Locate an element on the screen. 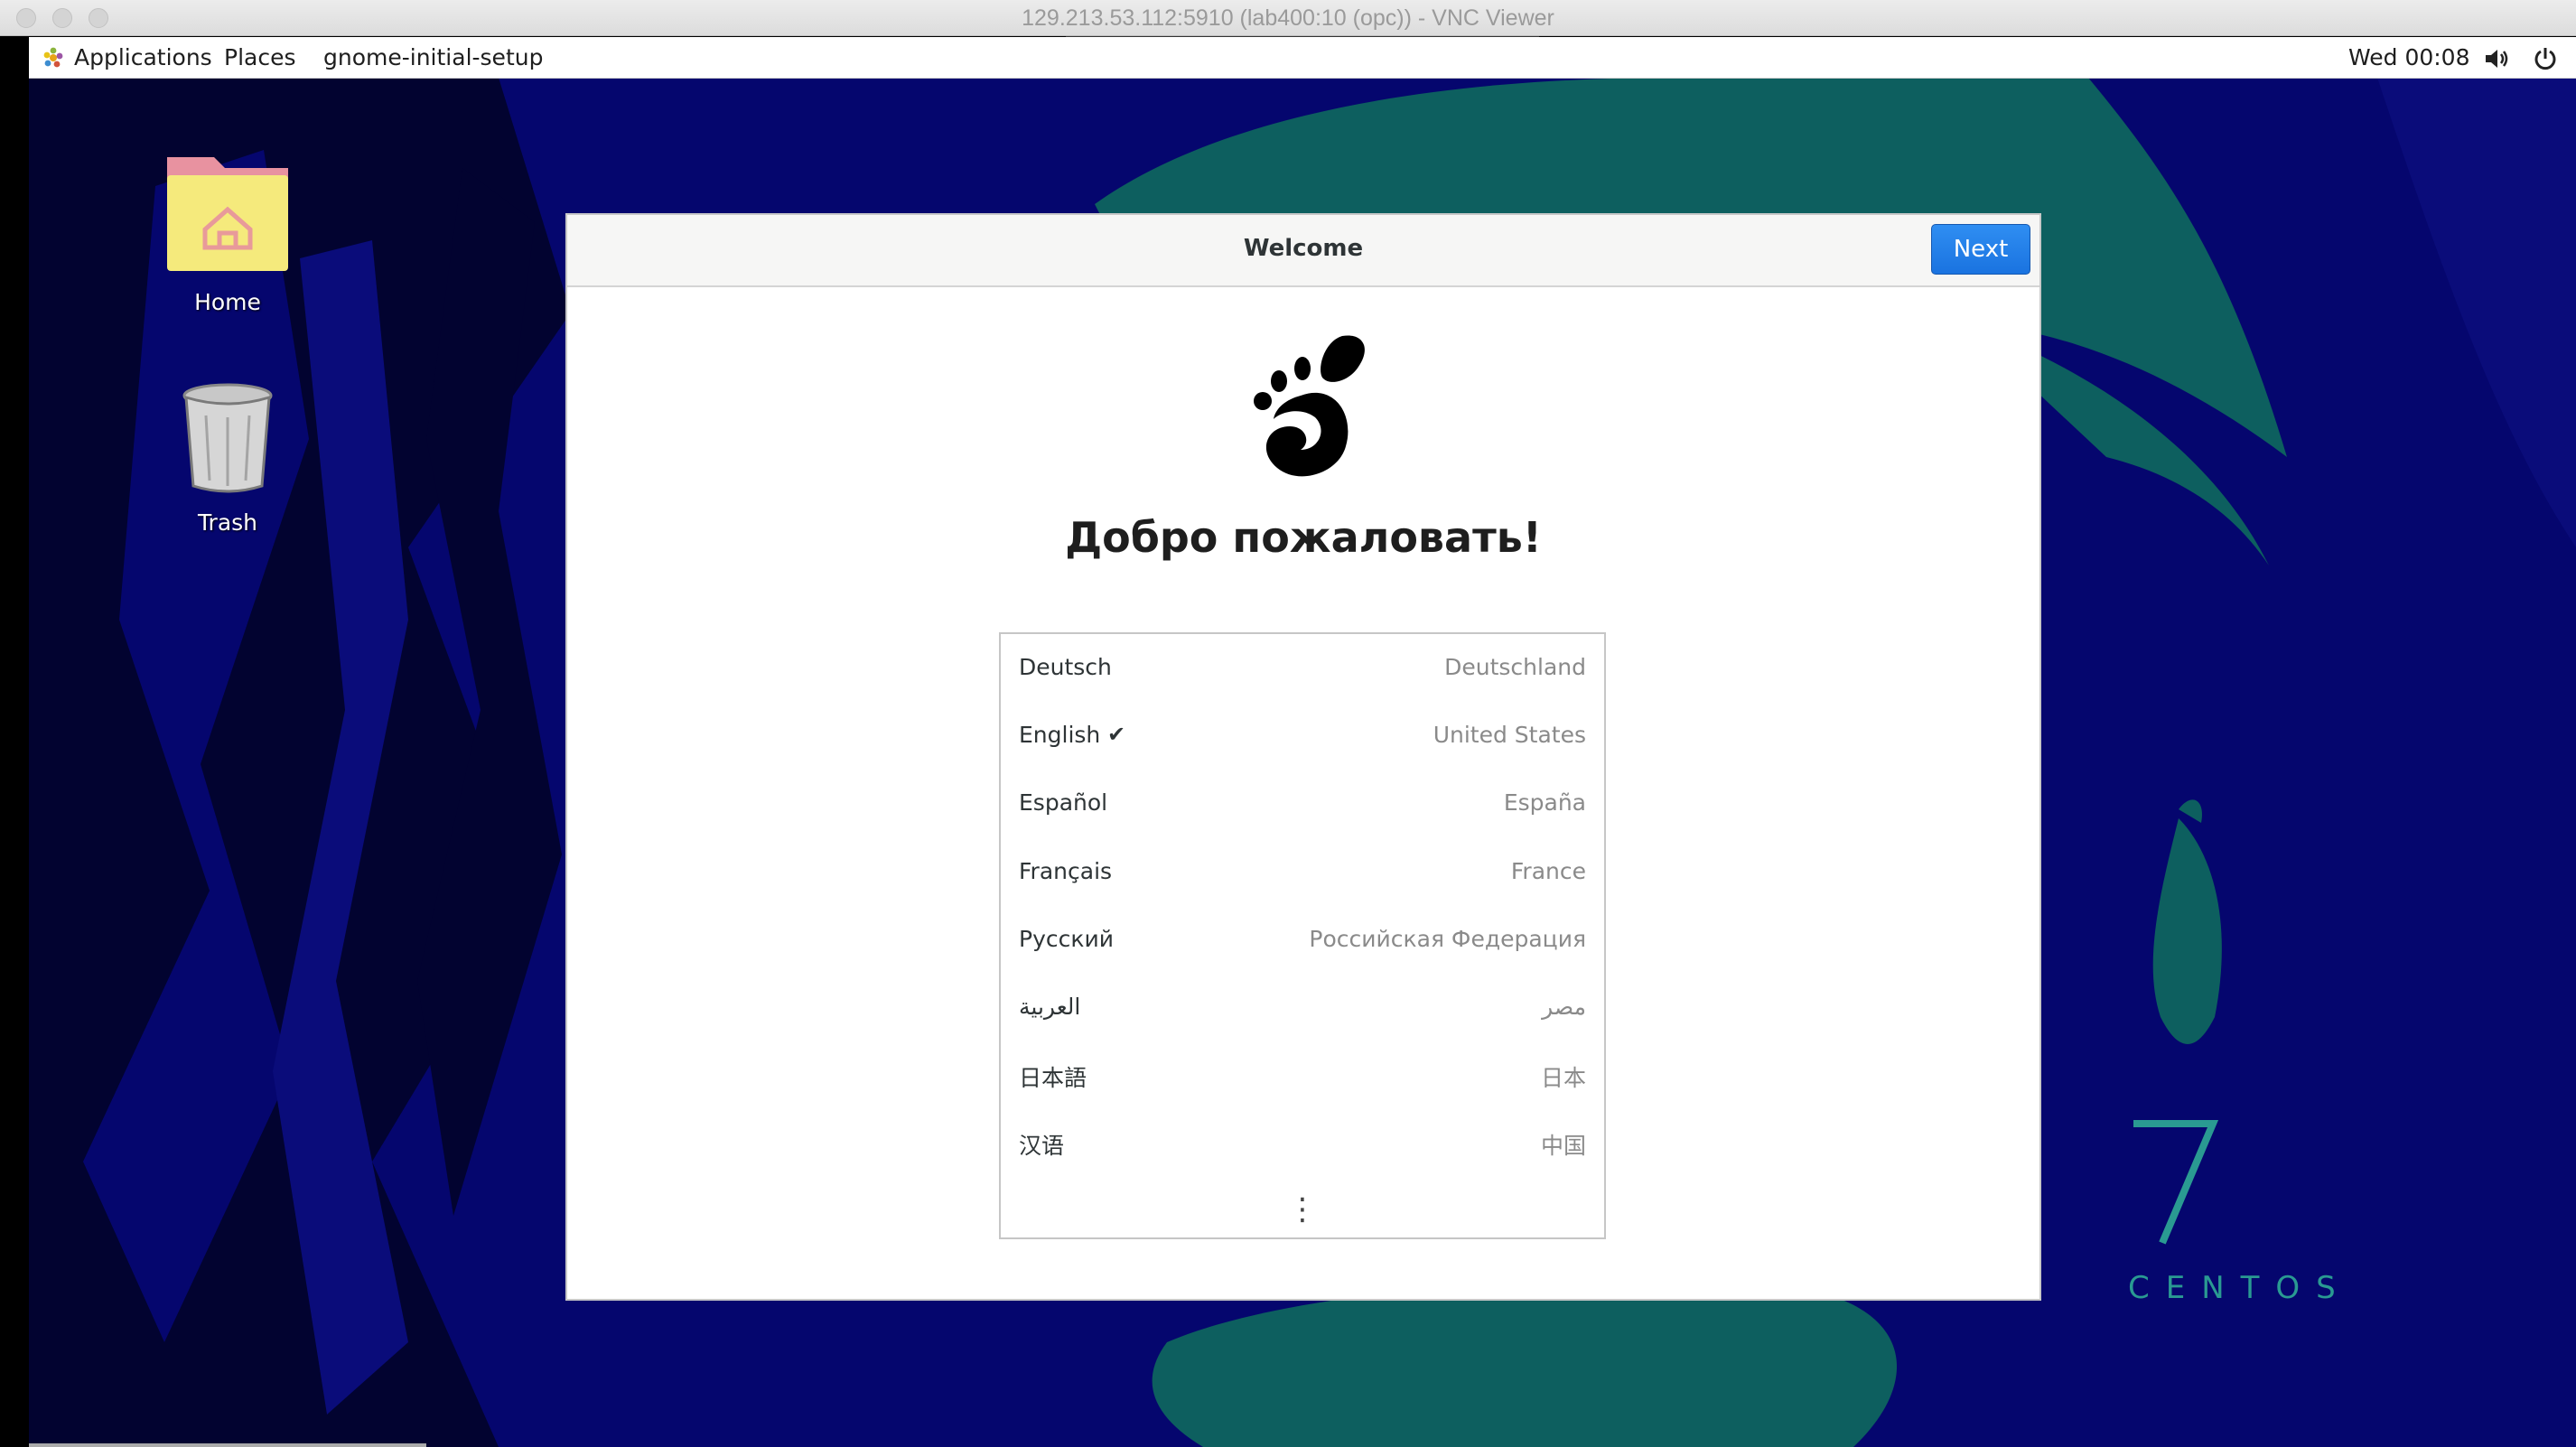 The width and height of the screenshot is (2576, 1447). language-region: مصر is located at coordinates (1564, 1007).